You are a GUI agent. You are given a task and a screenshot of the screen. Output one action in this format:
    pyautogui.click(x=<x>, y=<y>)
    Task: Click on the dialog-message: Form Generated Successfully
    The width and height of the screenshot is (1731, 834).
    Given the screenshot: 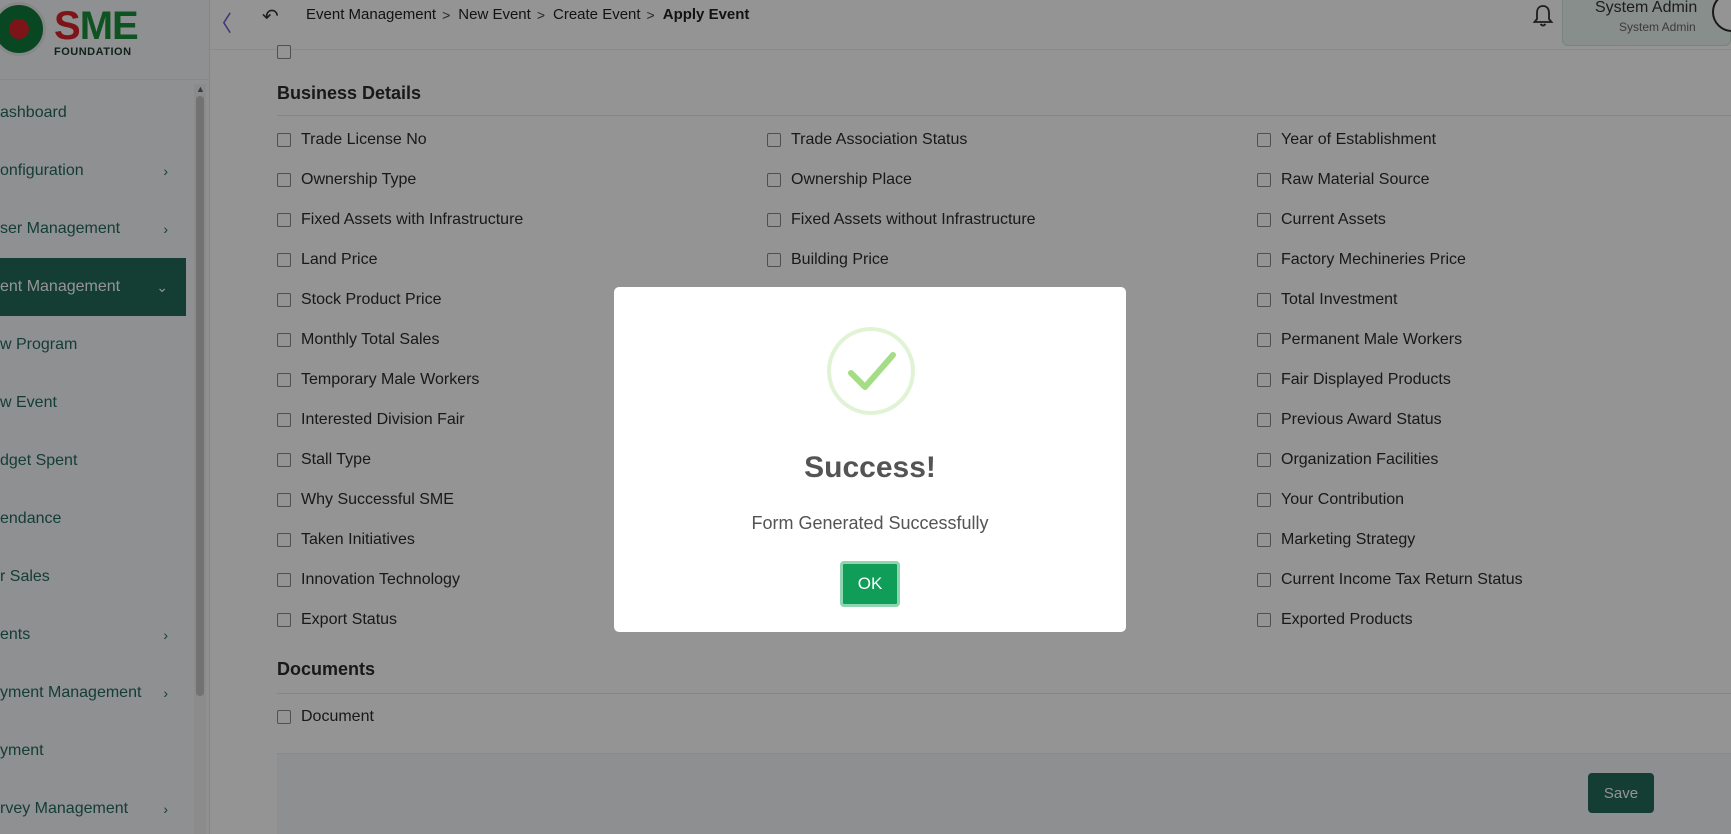 What is the action you would take?
    pyautogui.click(x=870, y=523)
    